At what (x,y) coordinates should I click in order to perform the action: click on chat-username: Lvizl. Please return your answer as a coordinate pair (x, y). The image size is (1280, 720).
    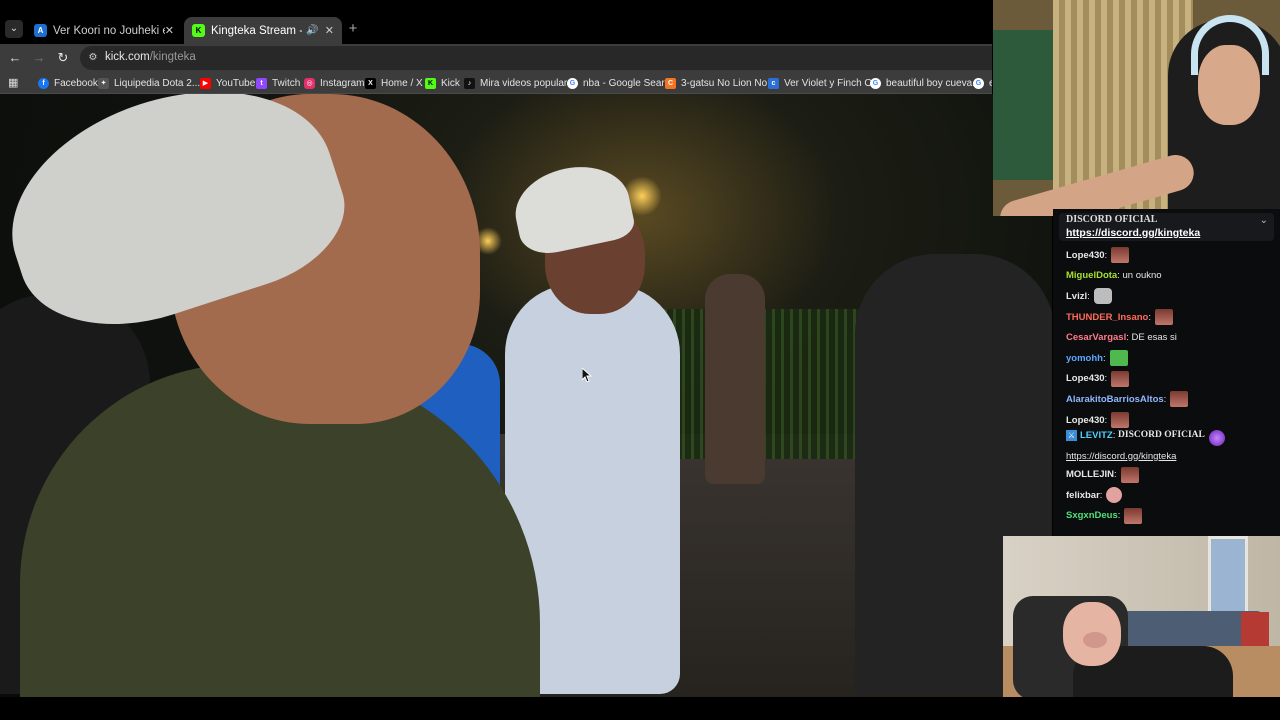
    Looking at the image, I should click on (1076, 296).